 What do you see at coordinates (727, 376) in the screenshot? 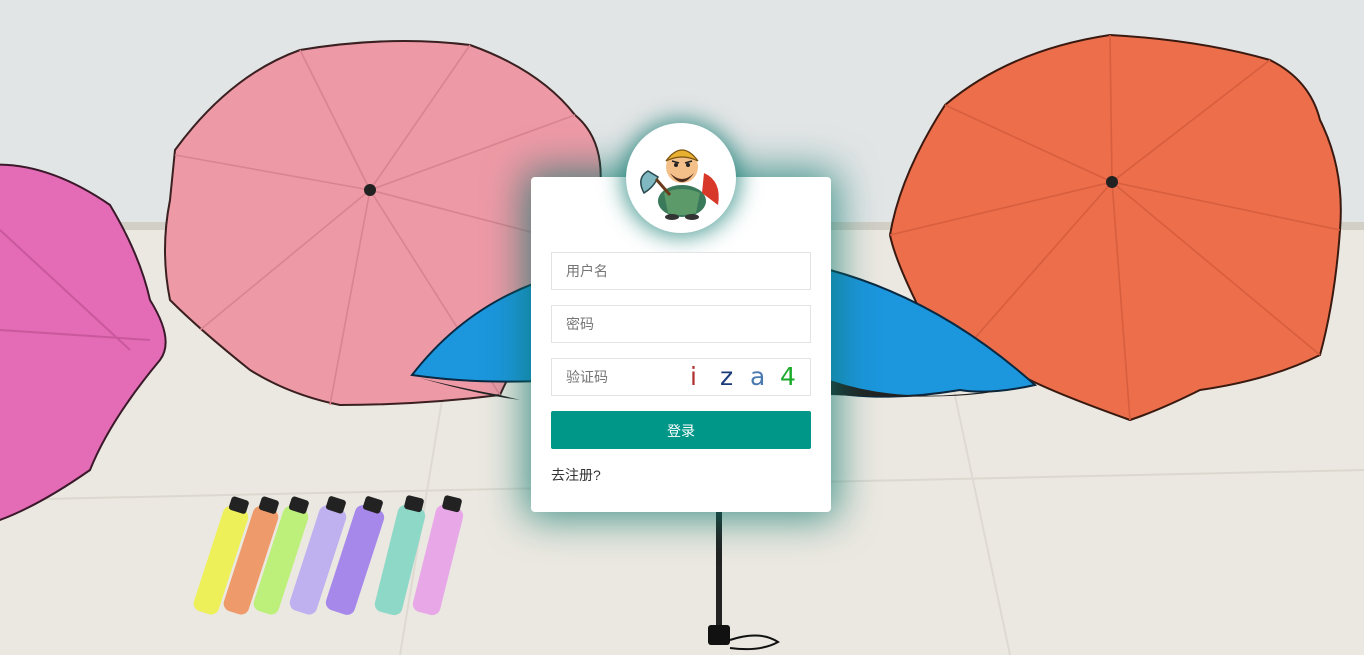
I see `captcha-char-2: z` at bounding box center [727, 376].